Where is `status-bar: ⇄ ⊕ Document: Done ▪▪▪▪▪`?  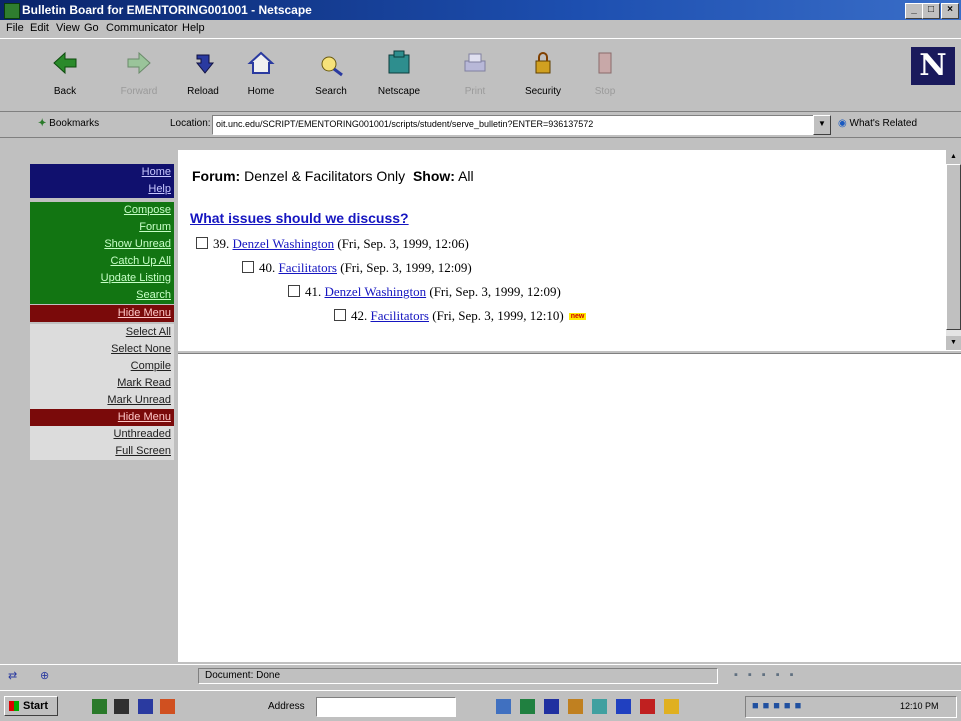 status-bar: ⇄ ⊕ Document: Done ▪▪▪▪▪ is located at coordinates (480, 675).